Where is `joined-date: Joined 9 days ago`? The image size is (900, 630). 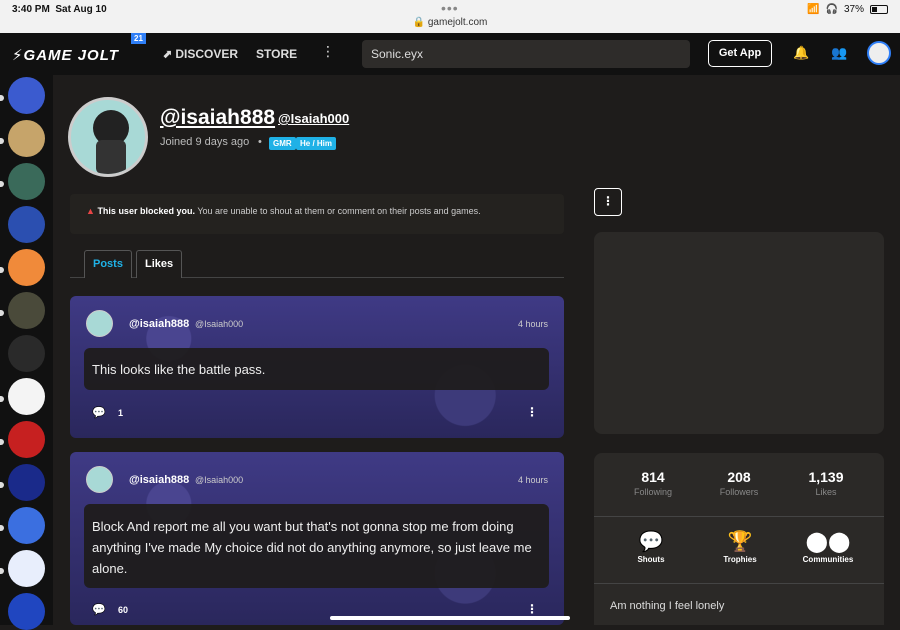 joined-date: Joined 9 days ago is located at coordinates (205, 142).